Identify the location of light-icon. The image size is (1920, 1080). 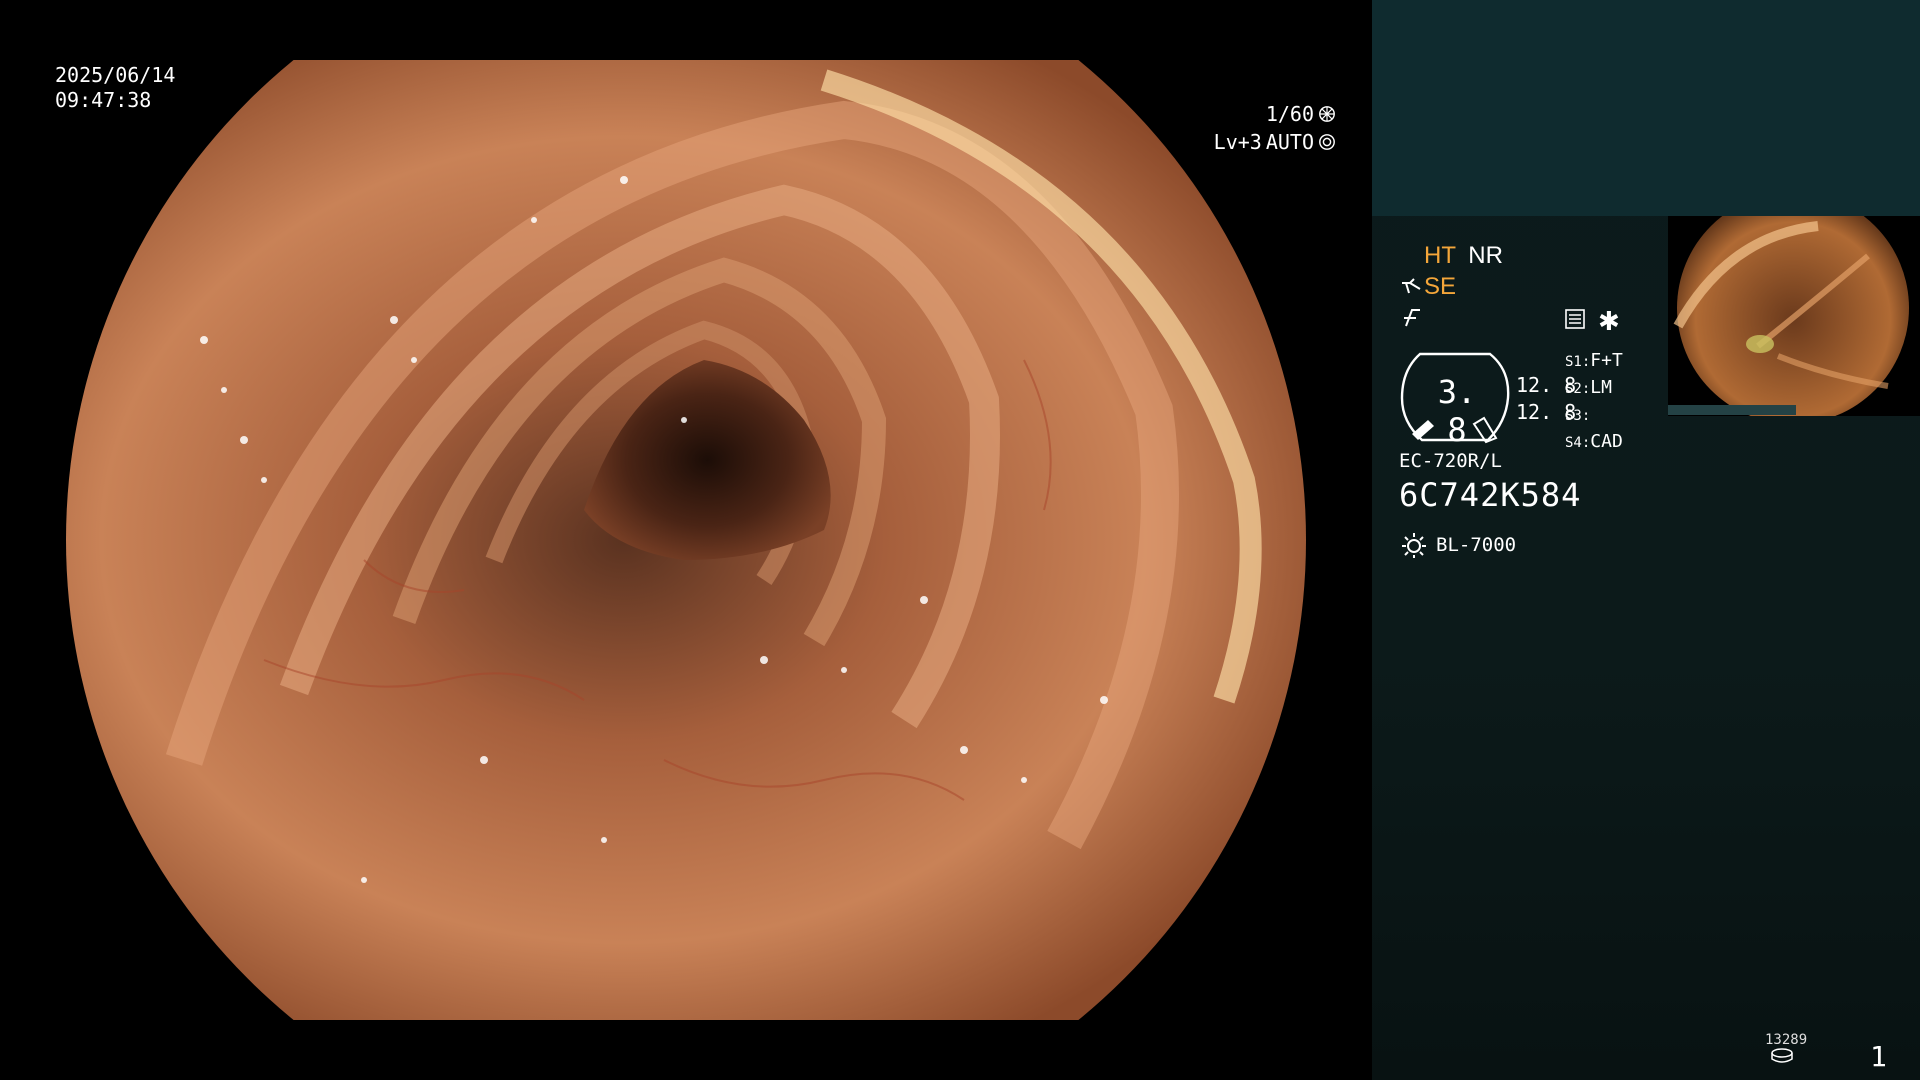
(1414, 545).